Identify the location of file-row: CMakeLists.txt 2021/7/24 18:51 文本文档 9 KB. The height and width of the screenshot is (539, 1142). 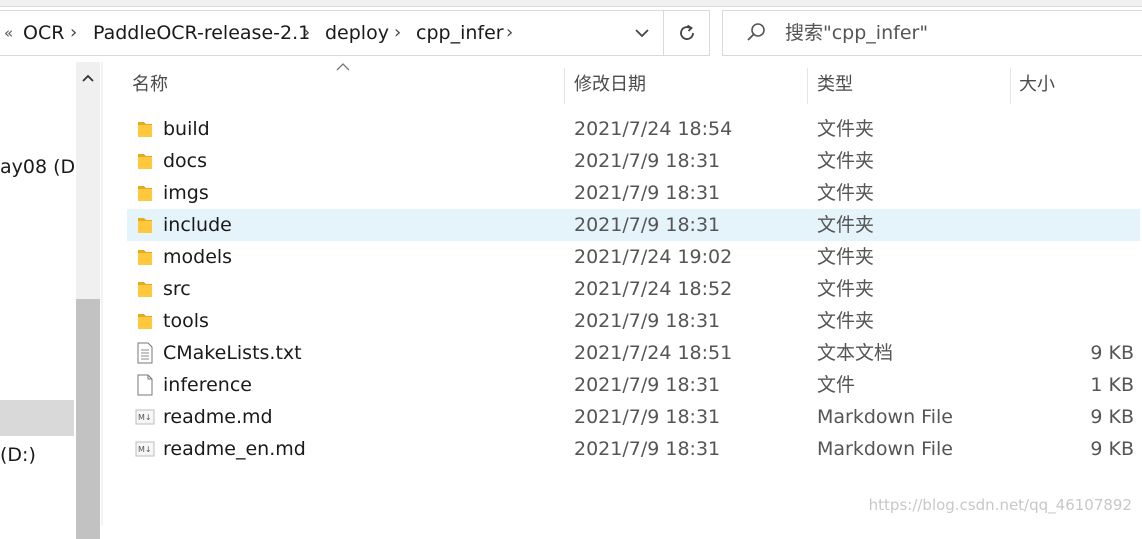
(633, 353).